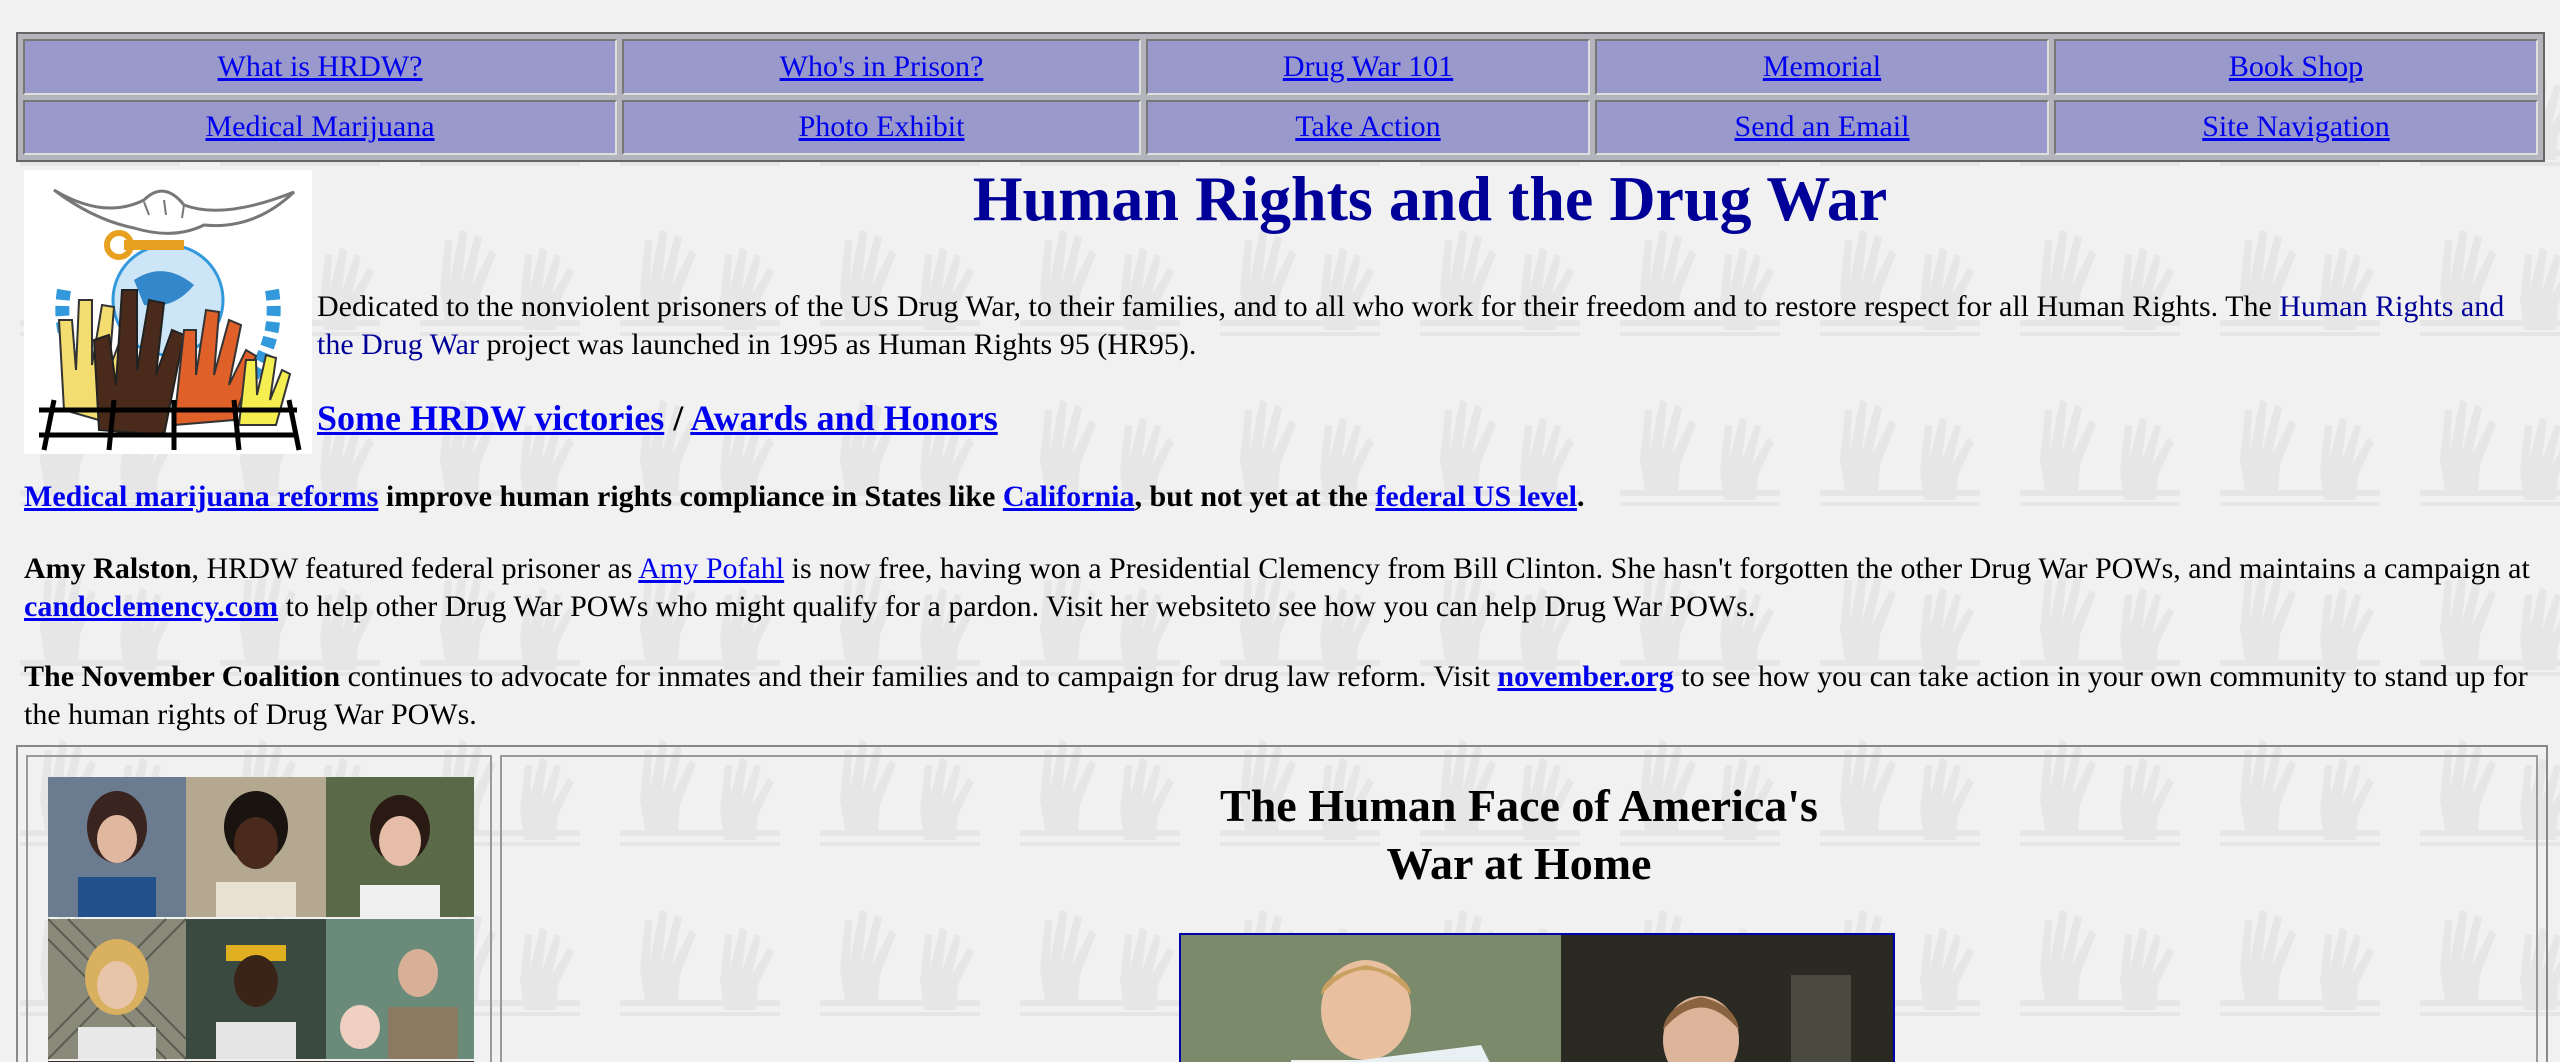 This screenshot has height=1062, width=2560. I want to click on prisoner-photo-mosaic, so click(261, 919).